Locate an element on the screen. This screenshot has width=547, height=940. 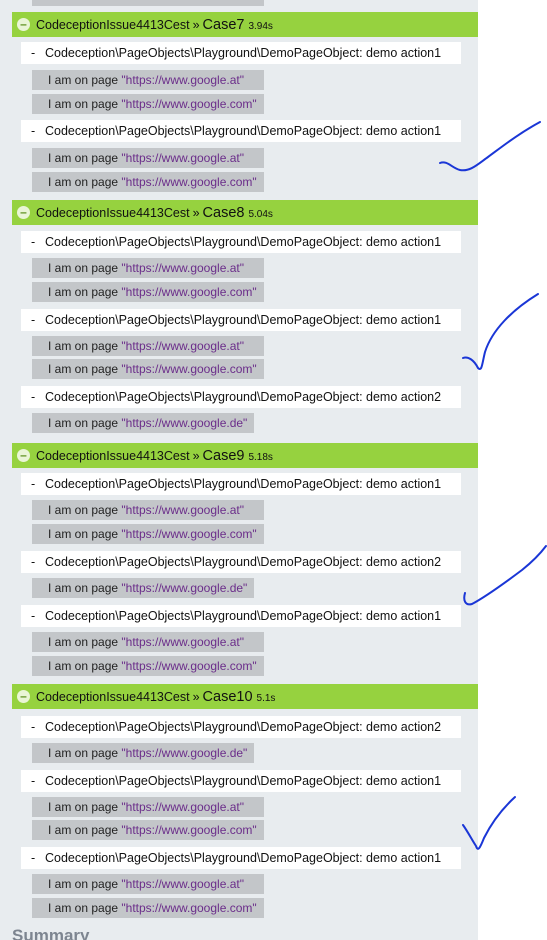
previous-step-bar is located at coordinates (148, 3).